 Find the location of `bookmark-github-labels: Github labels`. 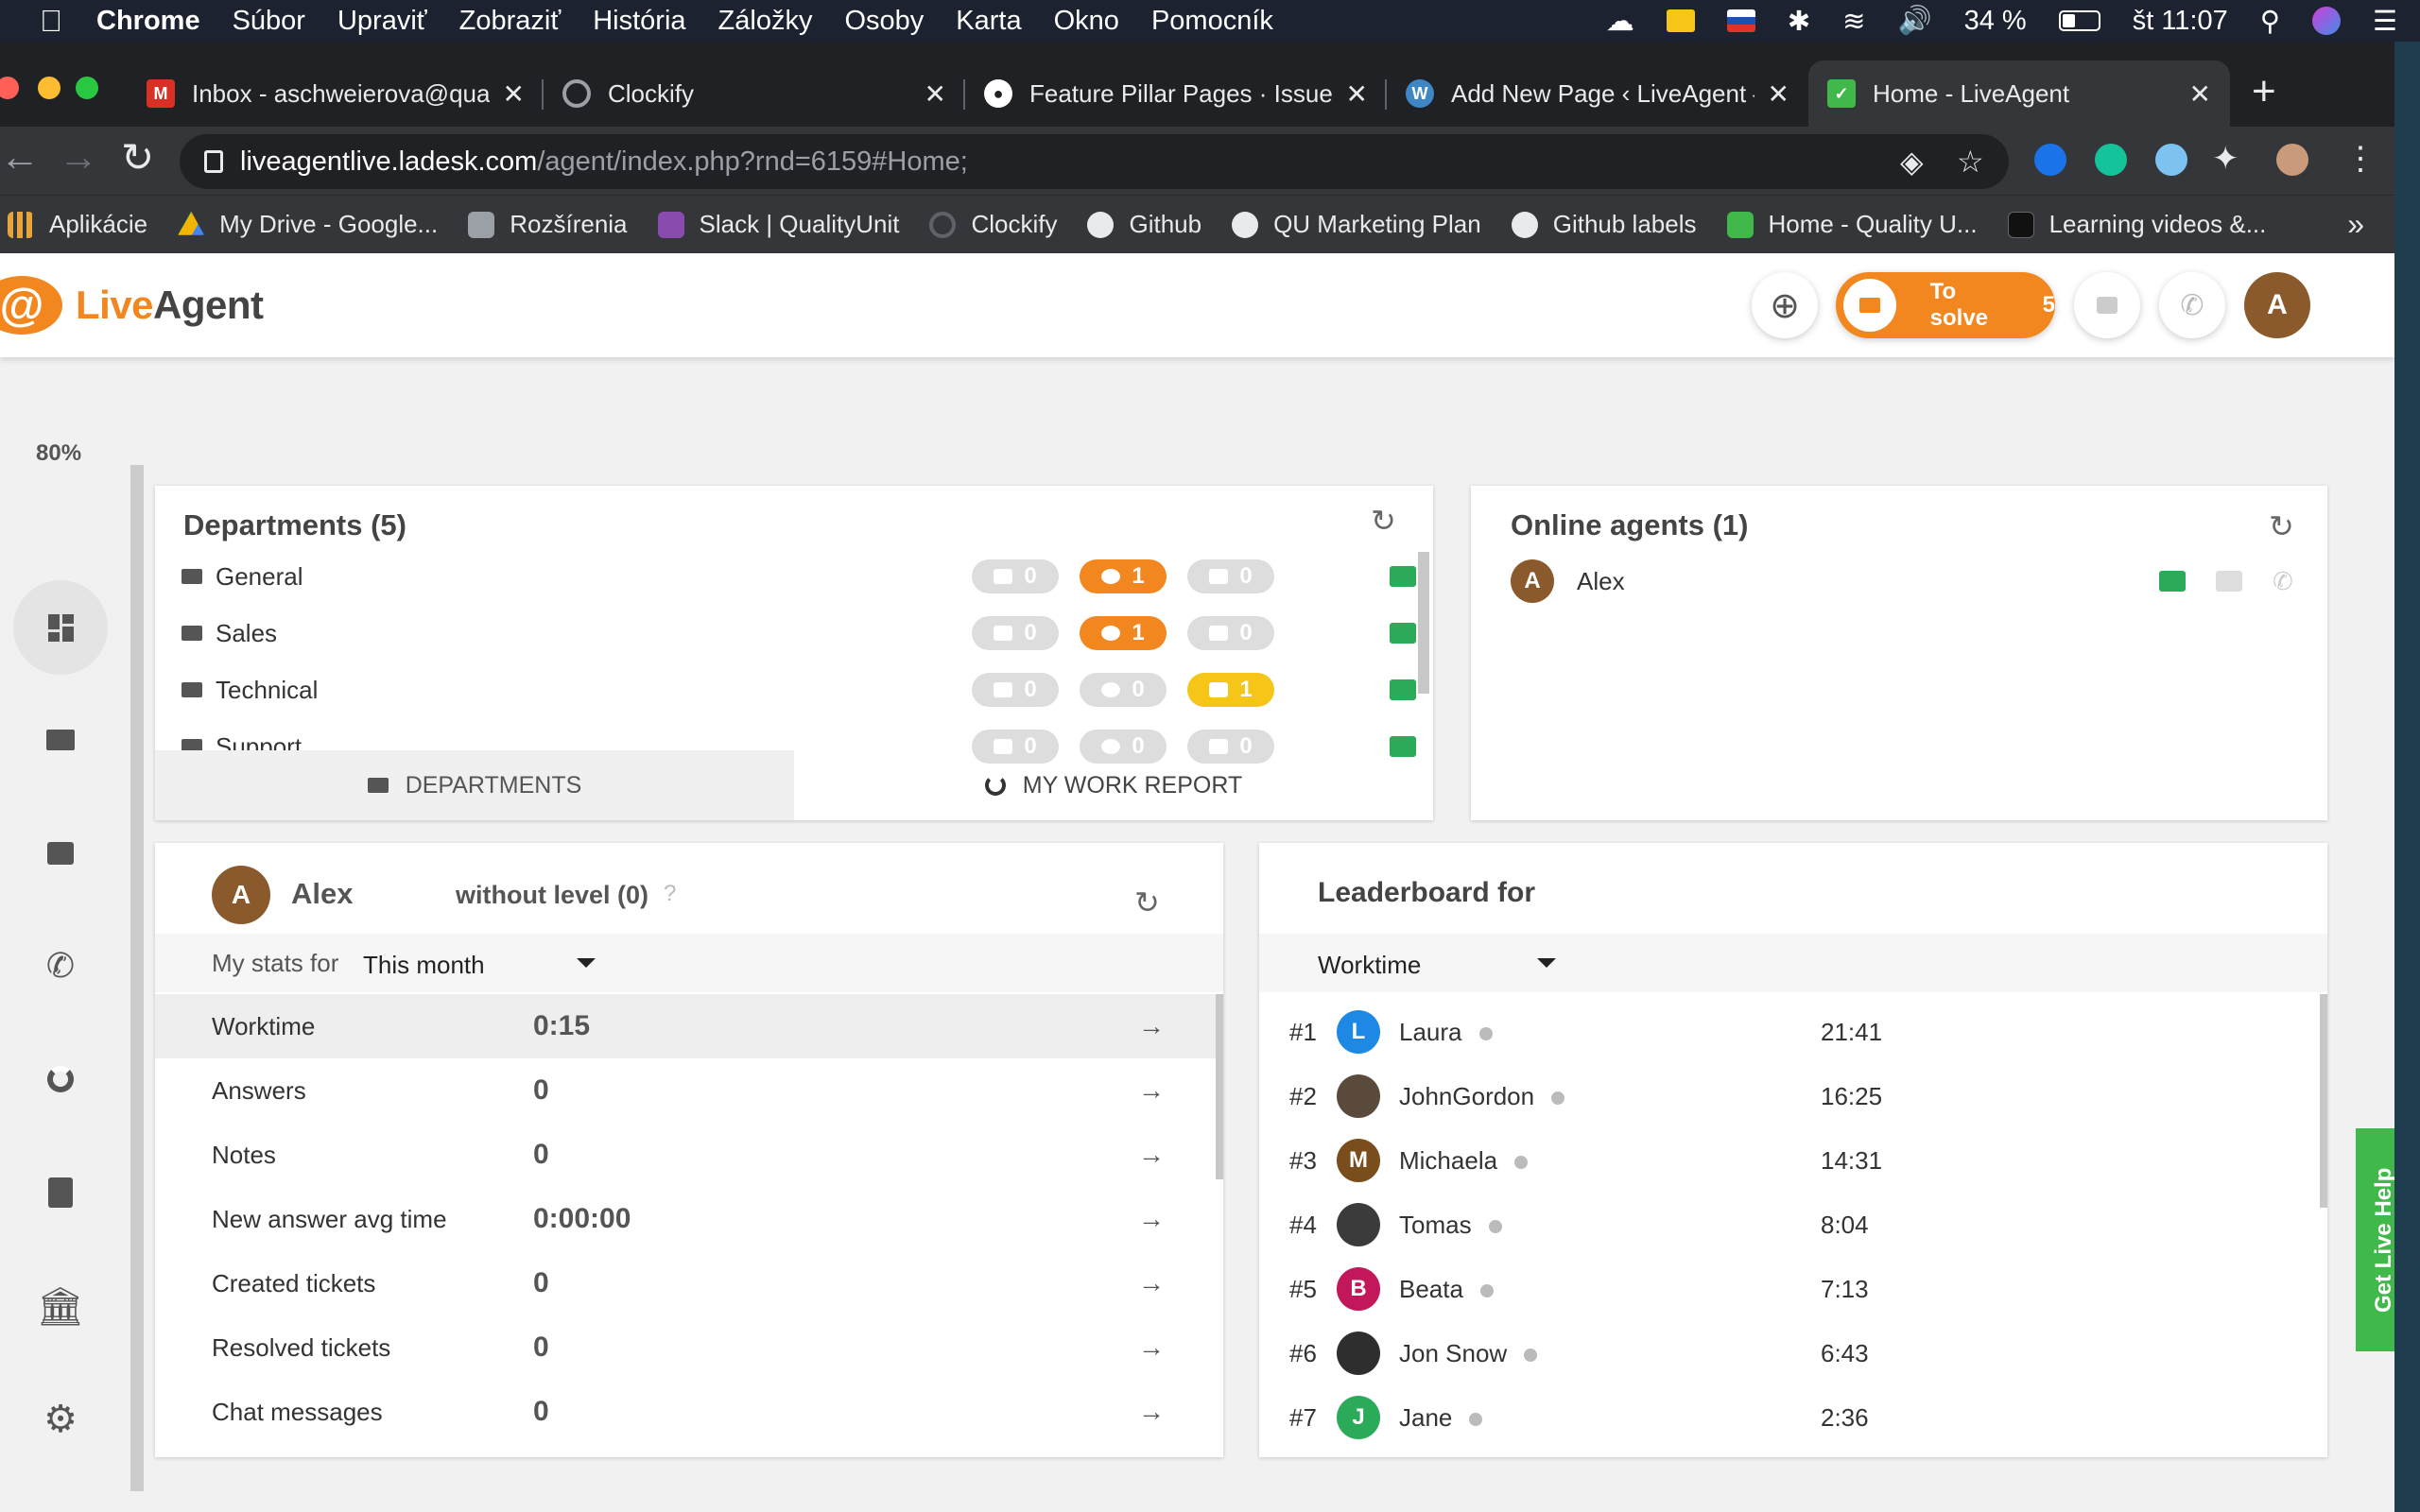

bookmark-github-labels: Github labels is located at coordinates (1604, 224).